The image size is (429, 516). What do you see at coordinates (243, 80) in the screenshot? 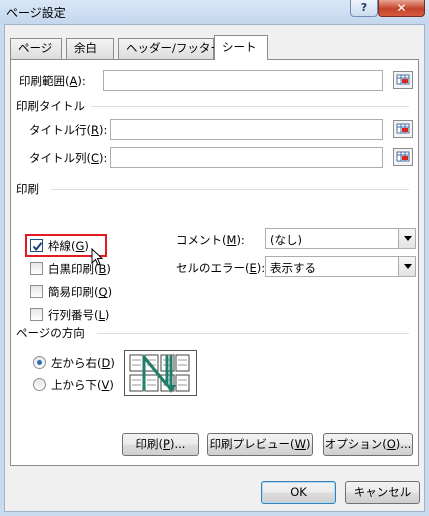
I see `print-area-input` at bounding box center [243, 80].